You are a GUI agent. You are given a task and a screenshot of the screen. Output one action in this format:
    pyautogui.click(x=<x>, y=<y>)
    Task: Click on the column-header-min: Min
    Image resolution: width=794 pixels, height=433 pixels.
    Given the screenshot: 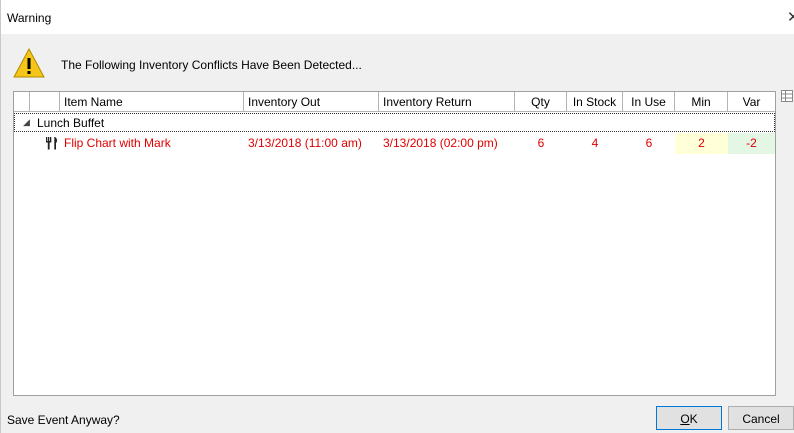 What is the action you would take?
    pyautogui.click(x=701, y=102)
    